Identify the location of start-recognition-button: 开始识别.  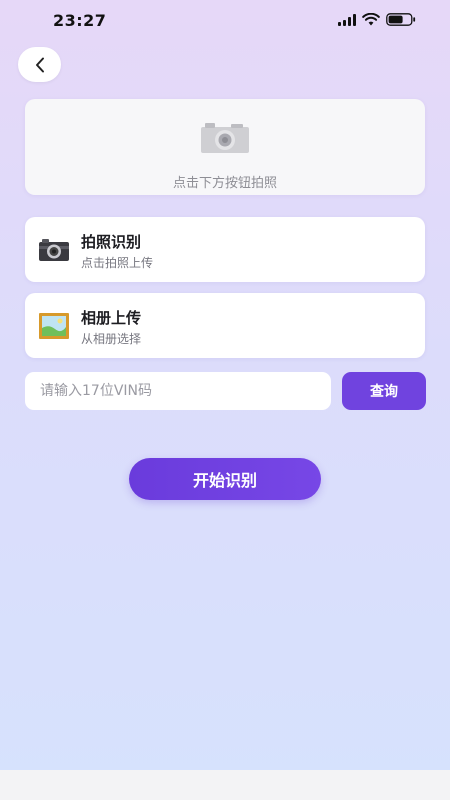
(225, 479).